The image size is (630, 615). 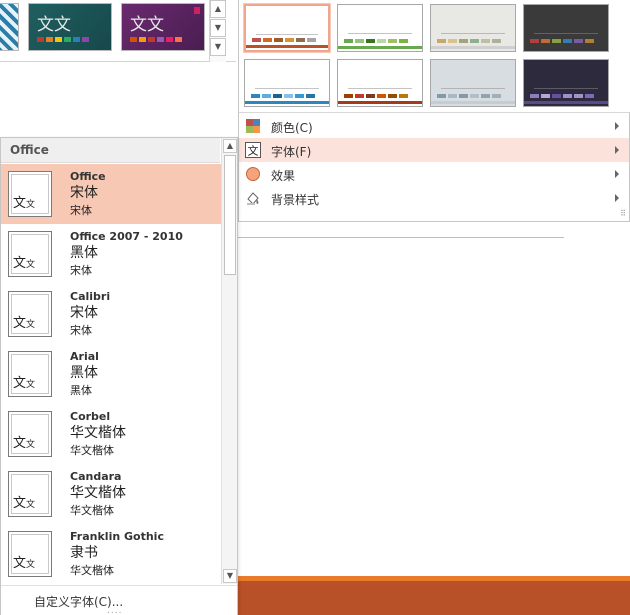 What do you see at coordinates (617, 198) in the screenshot?
I see `submenu-arrow-icon` at bounding box center [617, 198].